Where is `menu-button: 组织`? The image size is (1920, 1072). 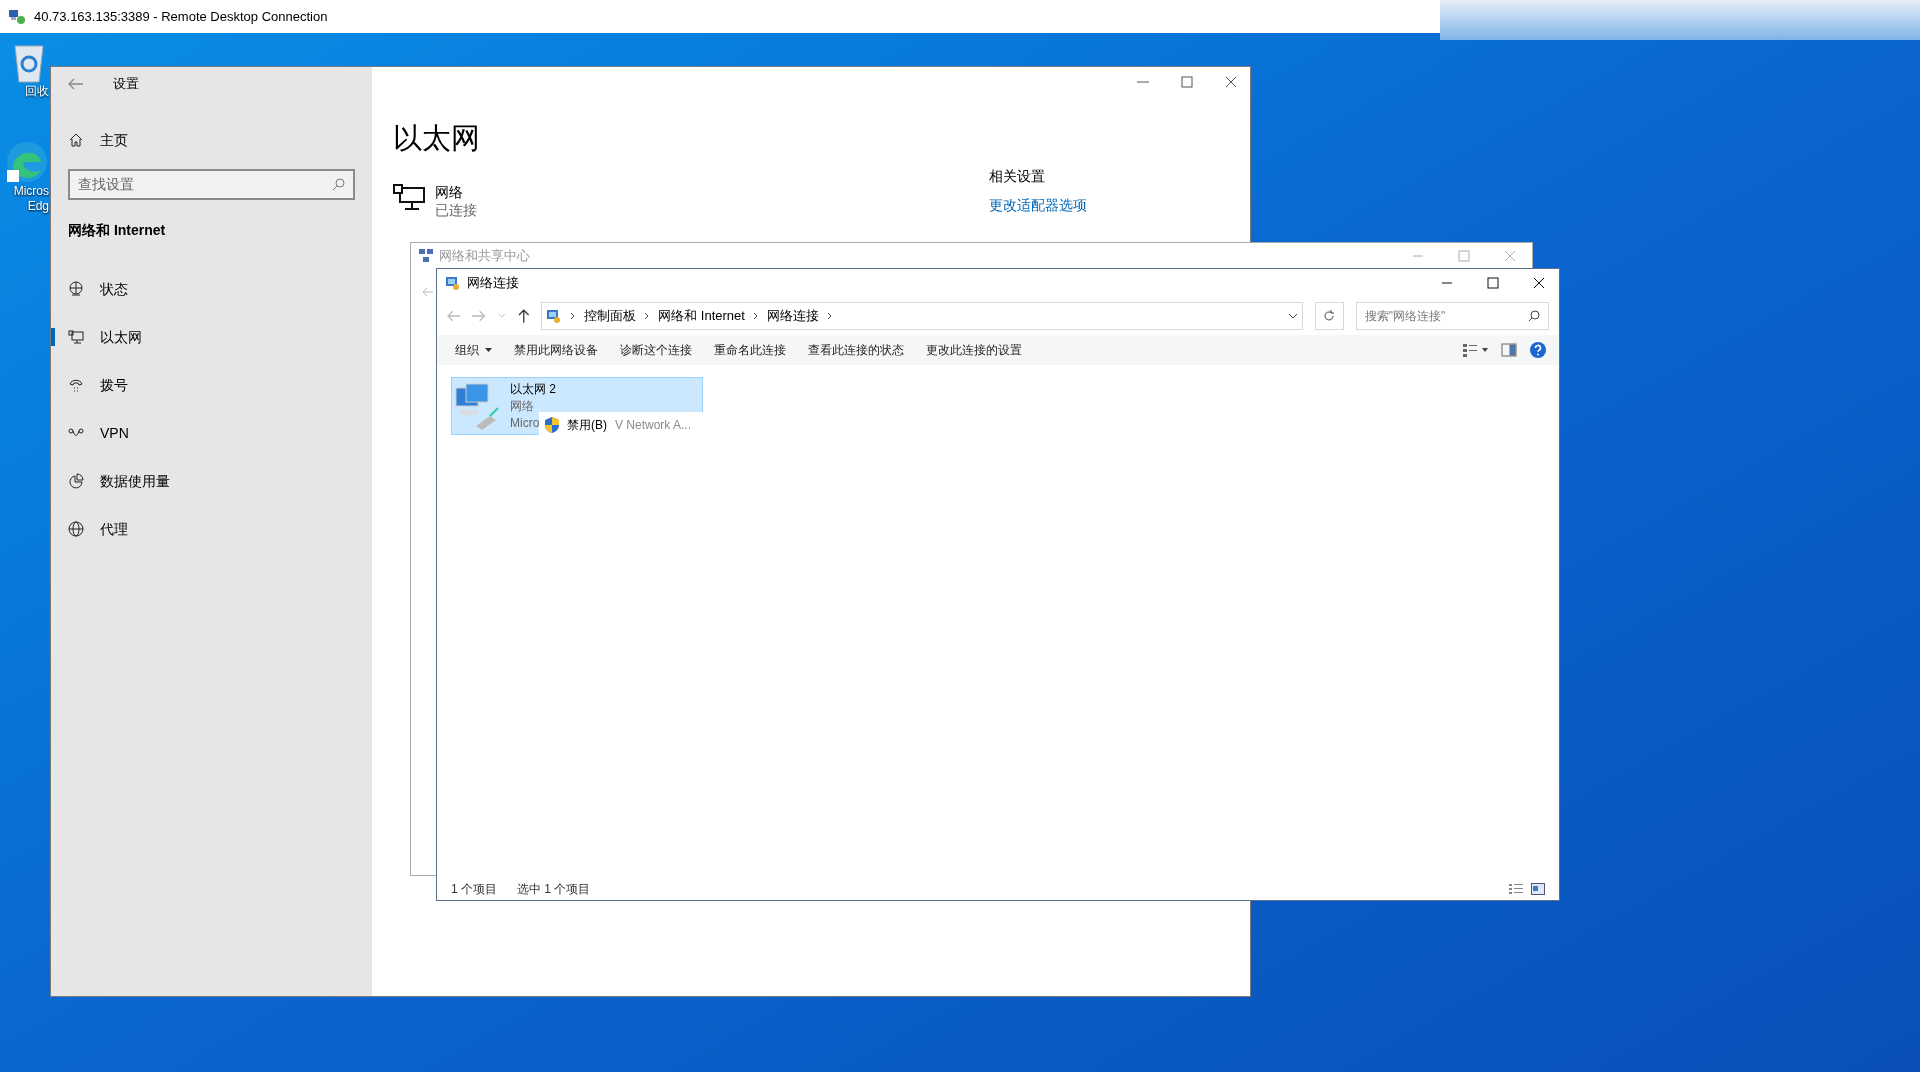 menu-button: 组织 is located at coordinates (473, 350).